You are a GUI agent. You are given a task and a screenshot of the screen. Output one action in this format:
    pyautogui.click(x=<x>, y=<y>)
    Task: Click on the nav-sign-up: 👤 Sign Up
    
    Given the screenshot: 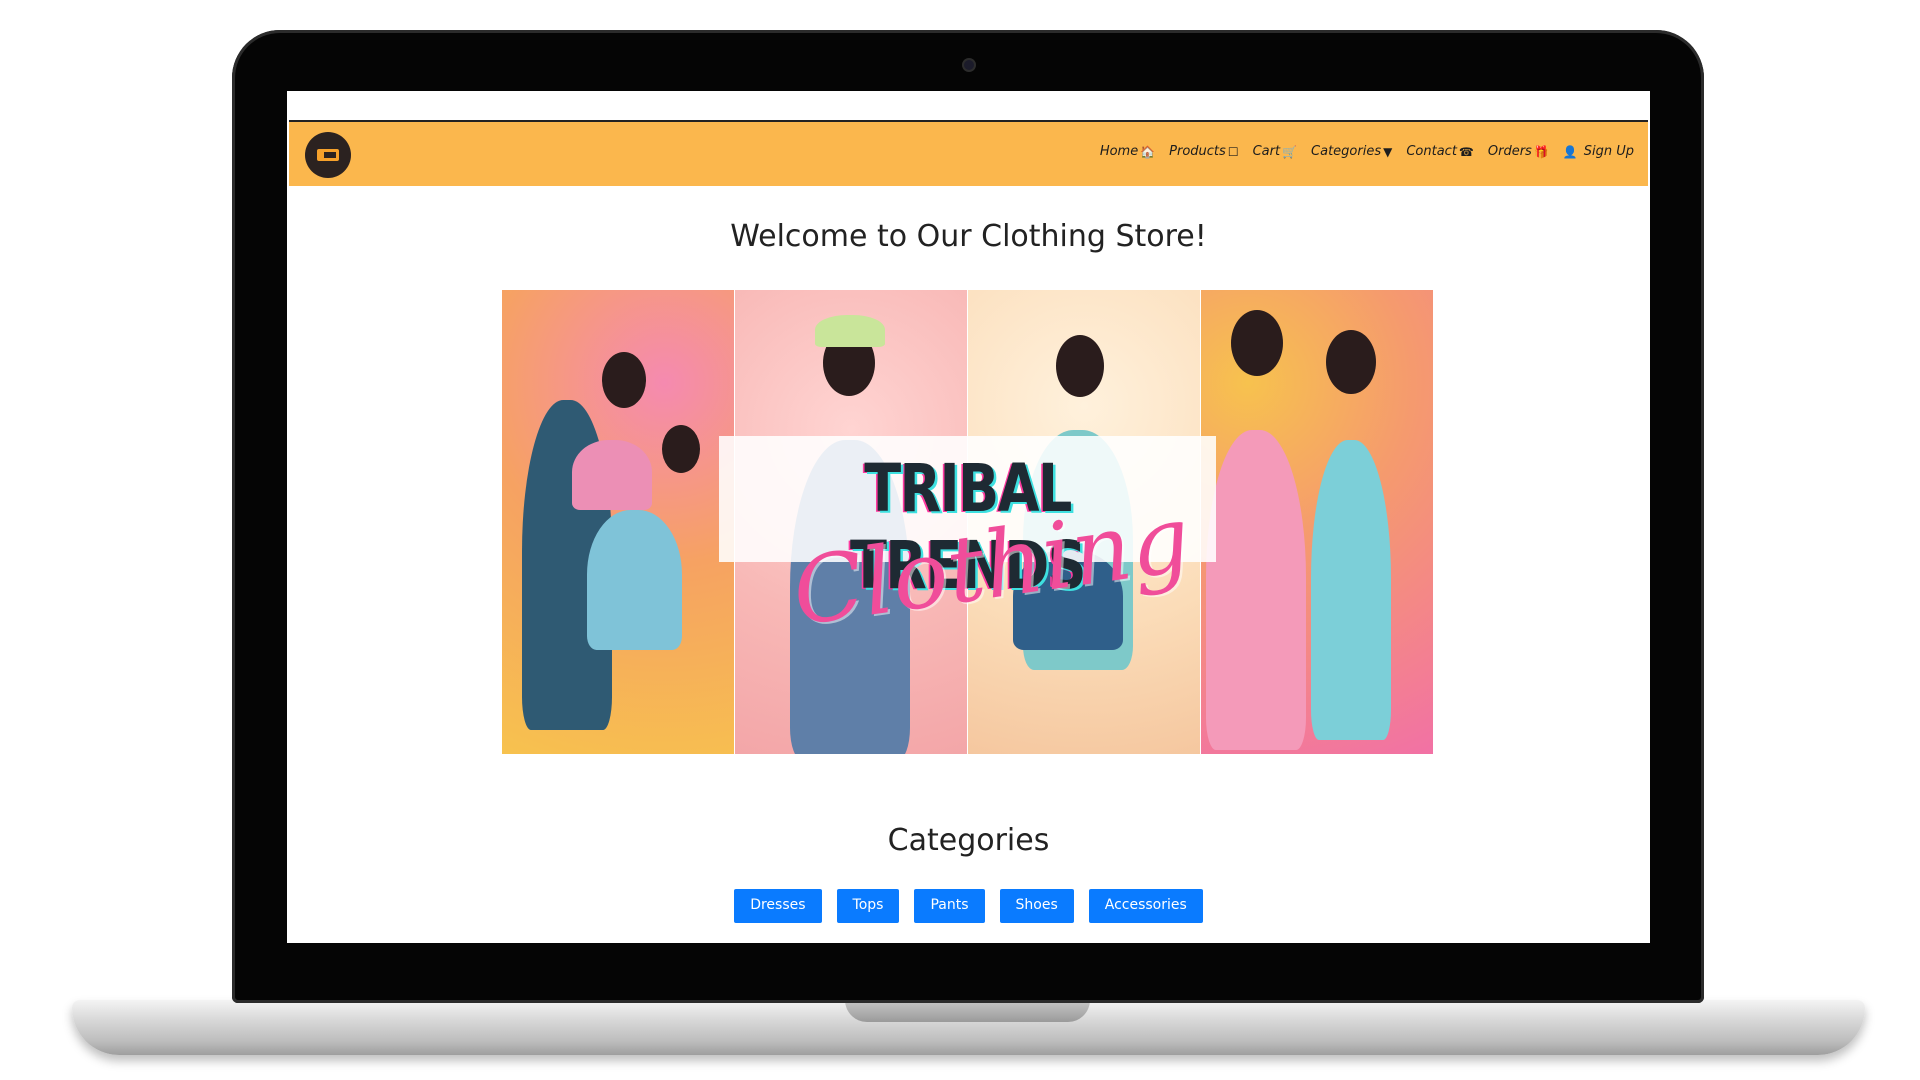 What is the action you would take?
    pyautogui.click(x=1598, y=151)
    